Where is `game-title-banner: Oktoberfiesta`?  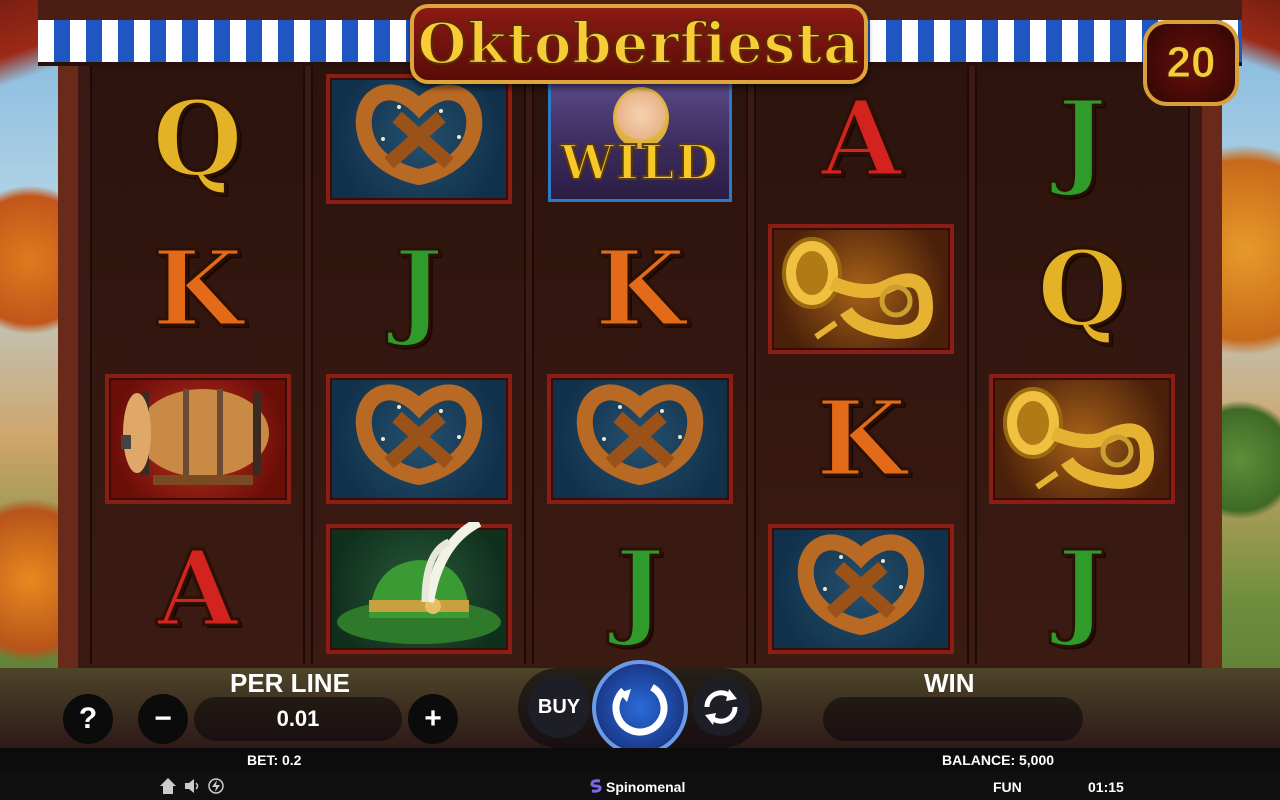 game-title-banner: Oktoberfiesta is located at coordinates (639, 44).